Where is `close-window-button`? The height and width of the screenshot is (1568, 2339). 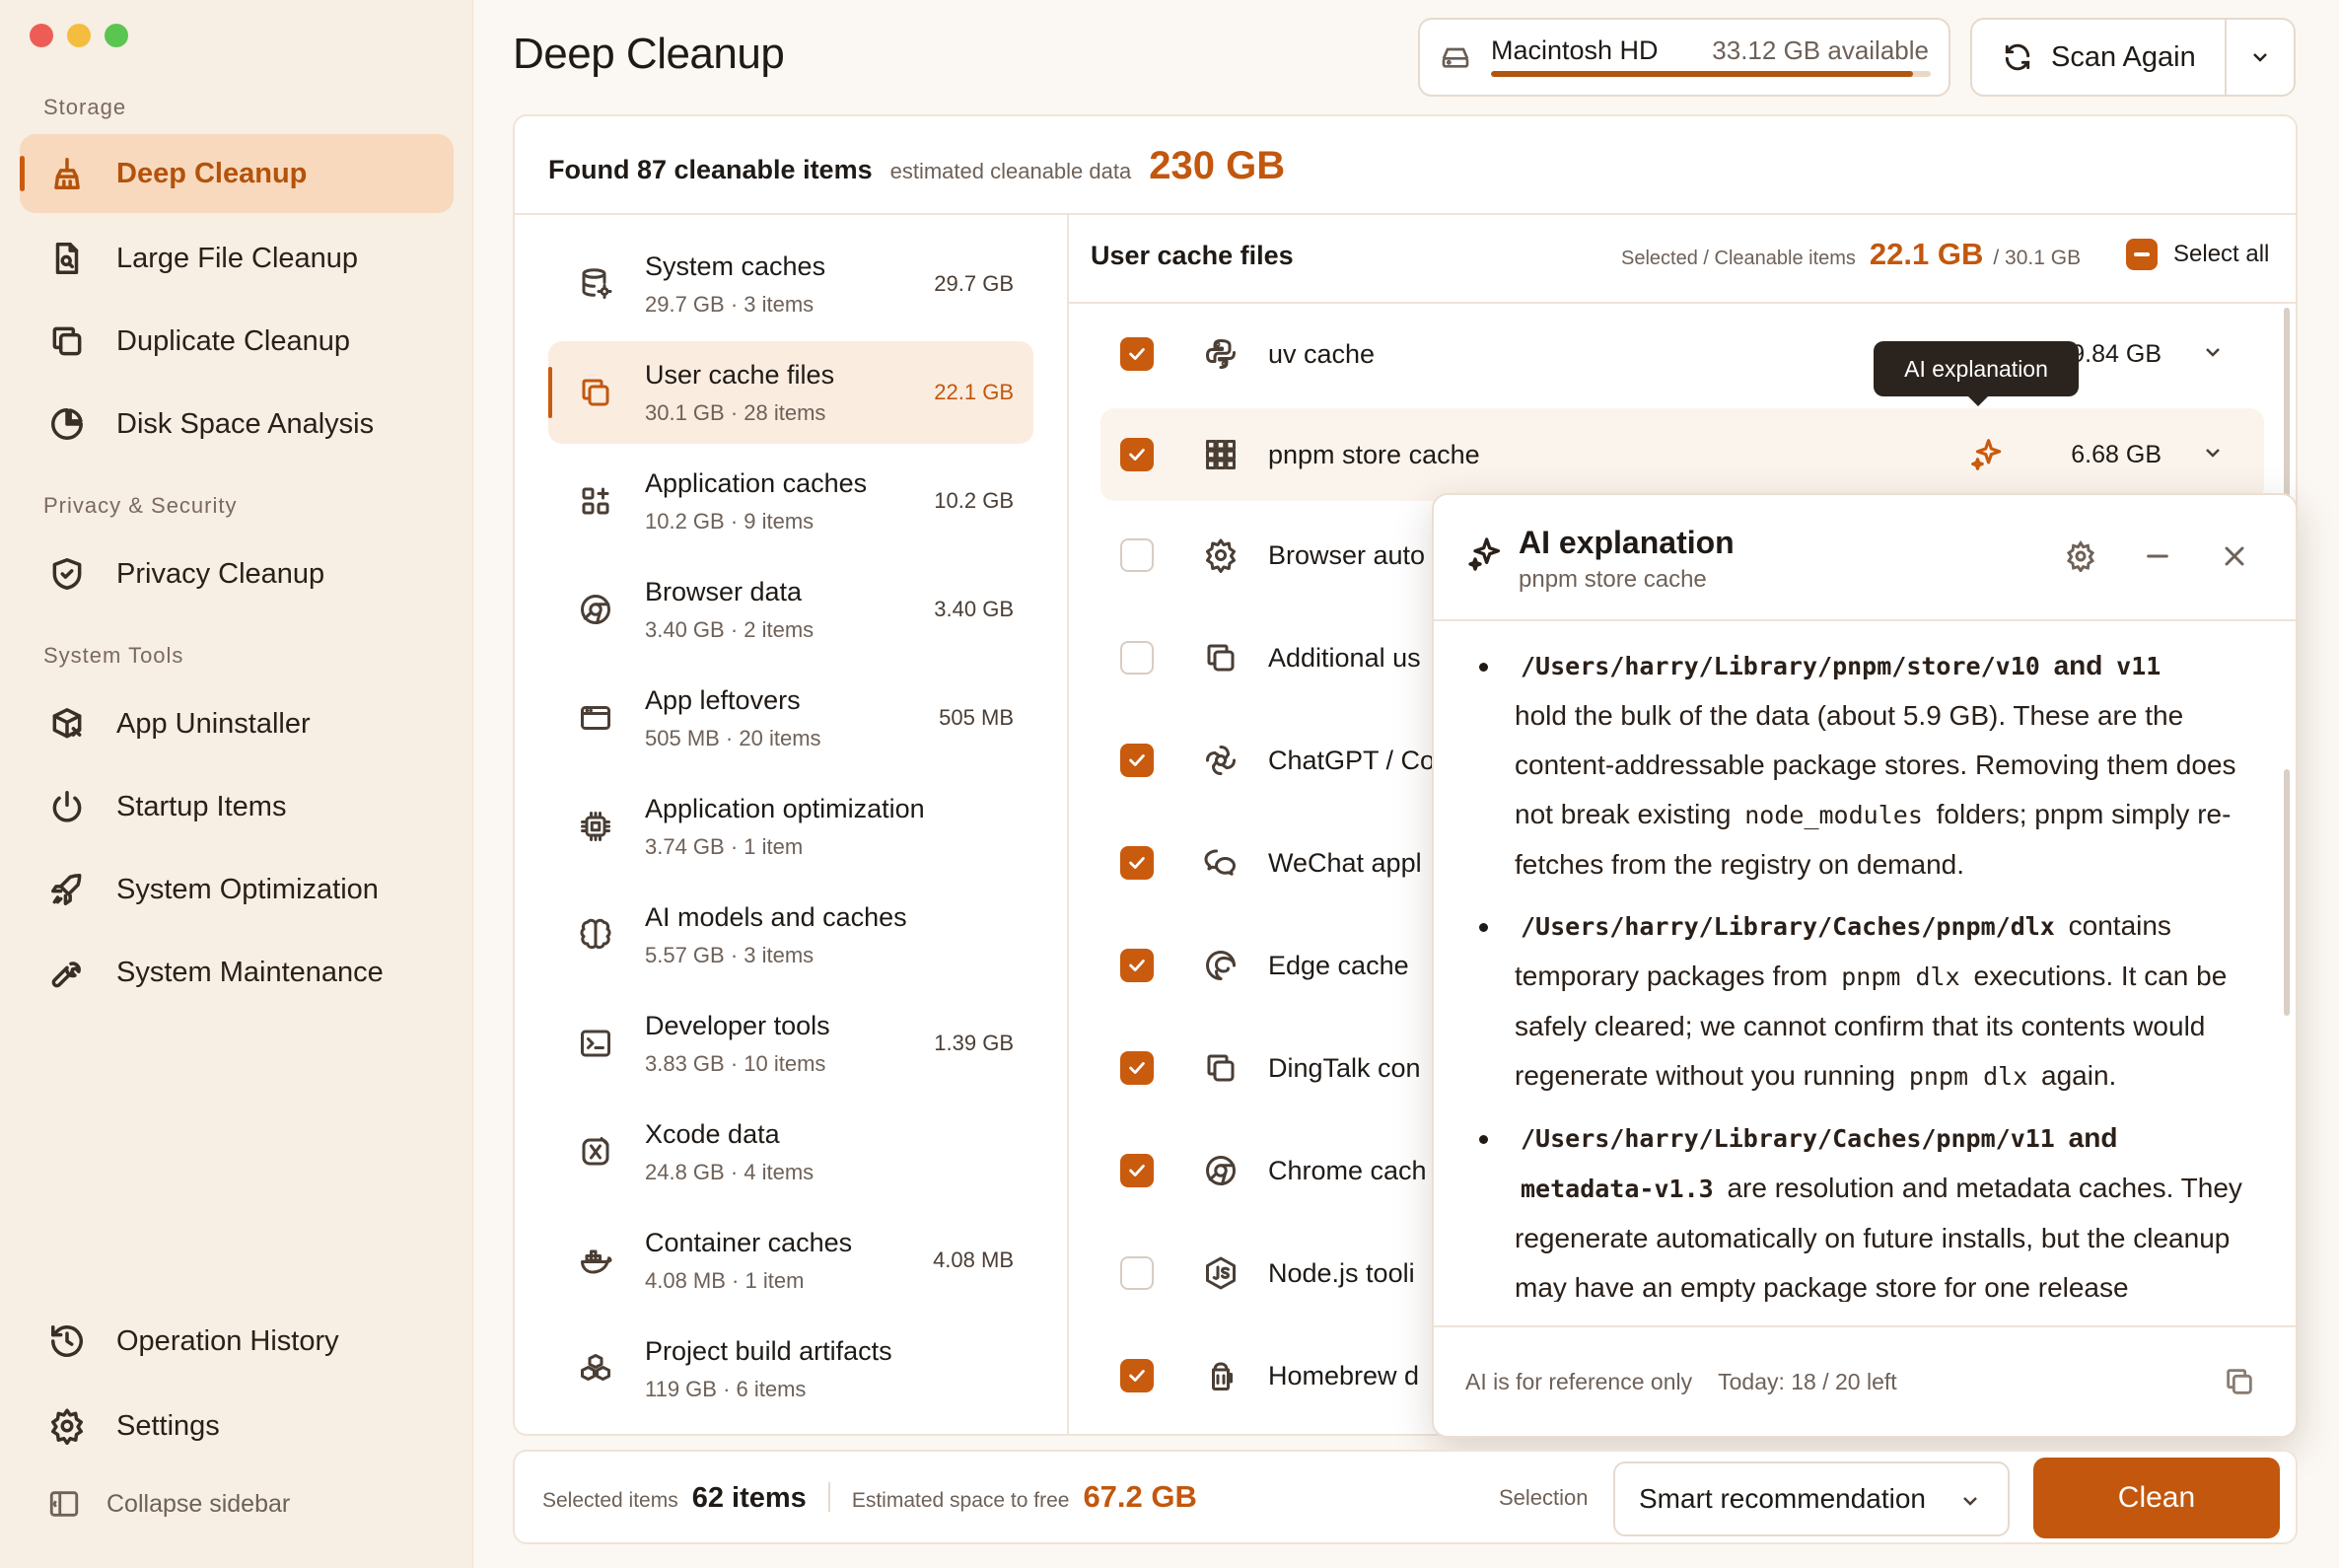 close-window-button is located at coordinates (41, 35).